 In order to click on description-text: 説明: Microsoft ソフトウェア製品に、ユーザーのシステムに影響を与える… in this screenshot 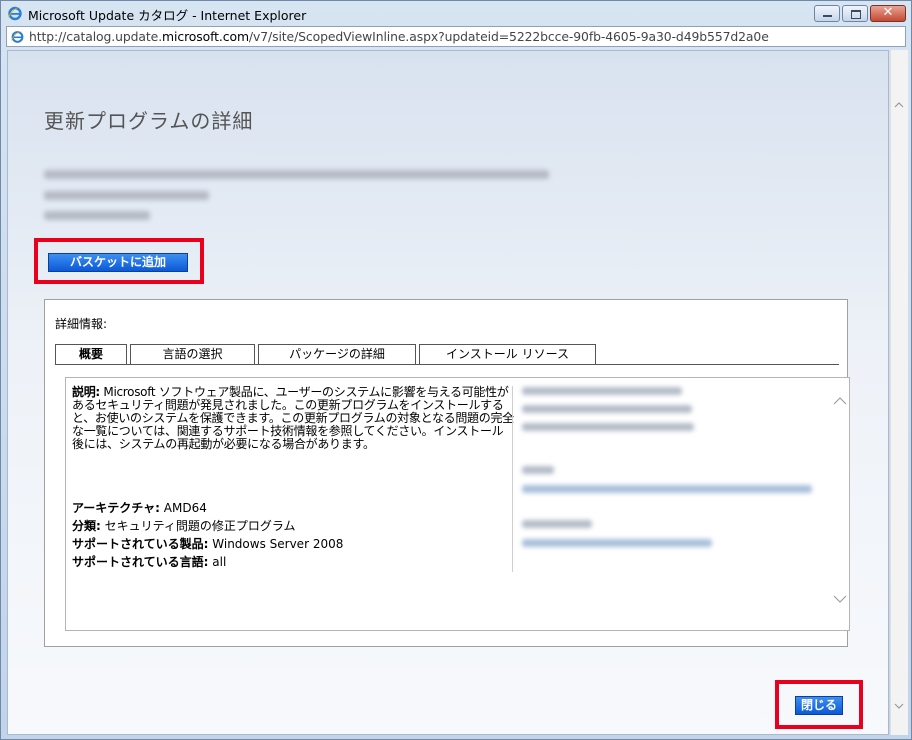, I will do `click(293, 418)`.